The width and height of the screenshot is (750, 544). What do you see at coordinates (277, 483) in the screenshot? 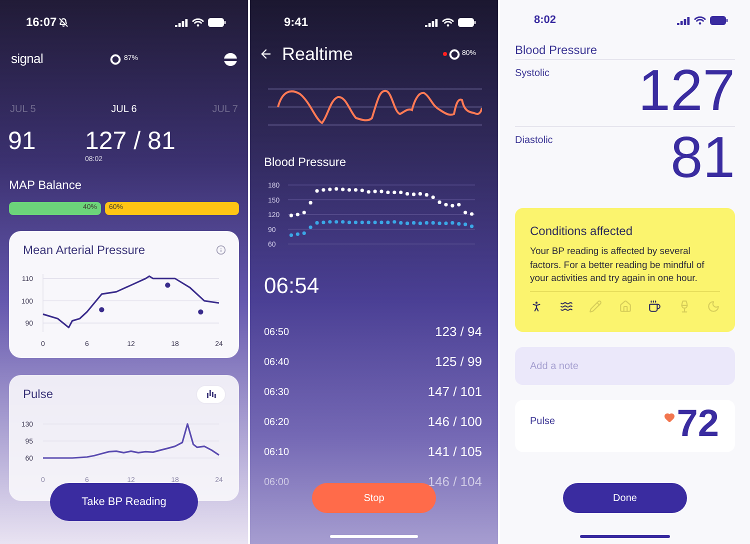
I see `row-time: 06:00` at bounding box center [277, 483].